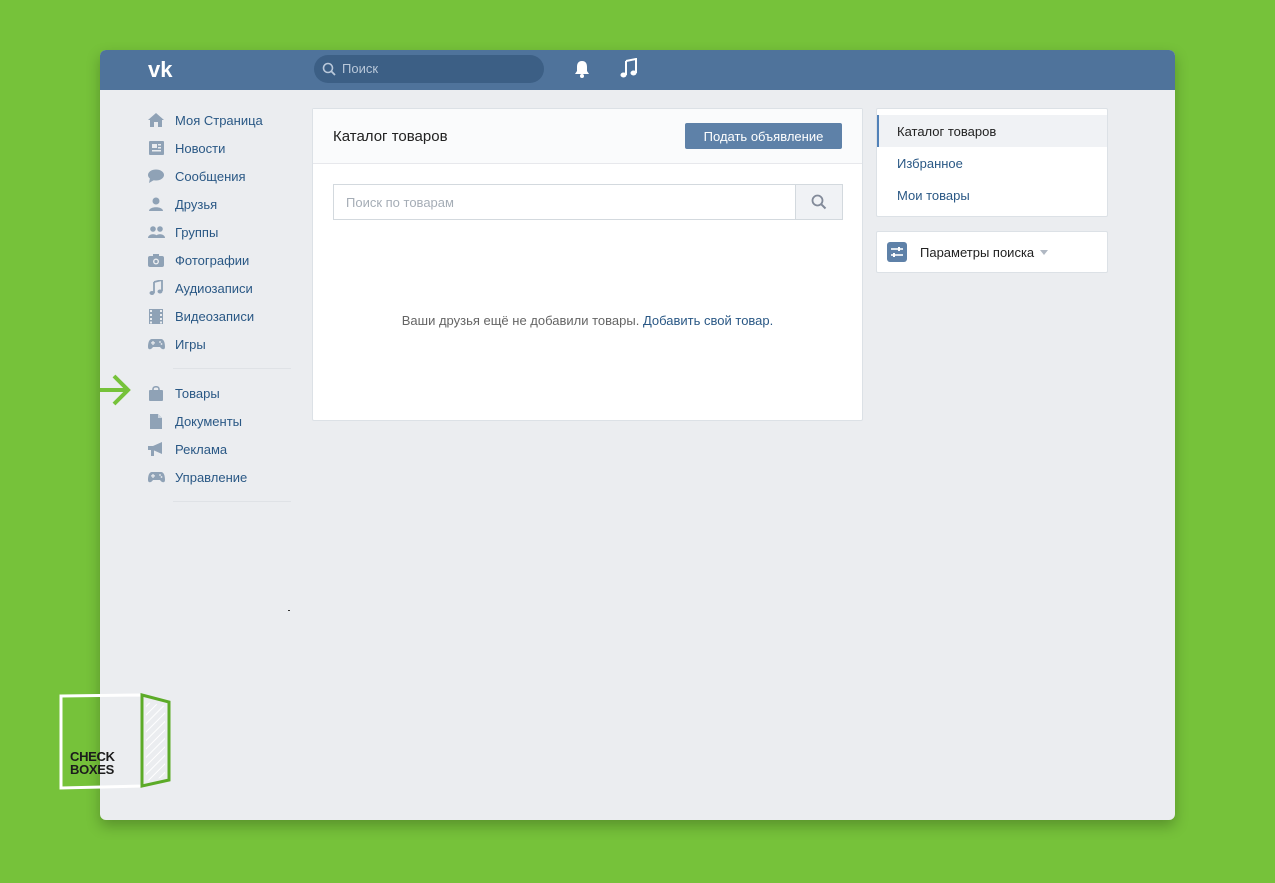  Describe the element at coordinates (196, 204) in the screenshot. I see `sidebar-item-label: Друзья` at that location.